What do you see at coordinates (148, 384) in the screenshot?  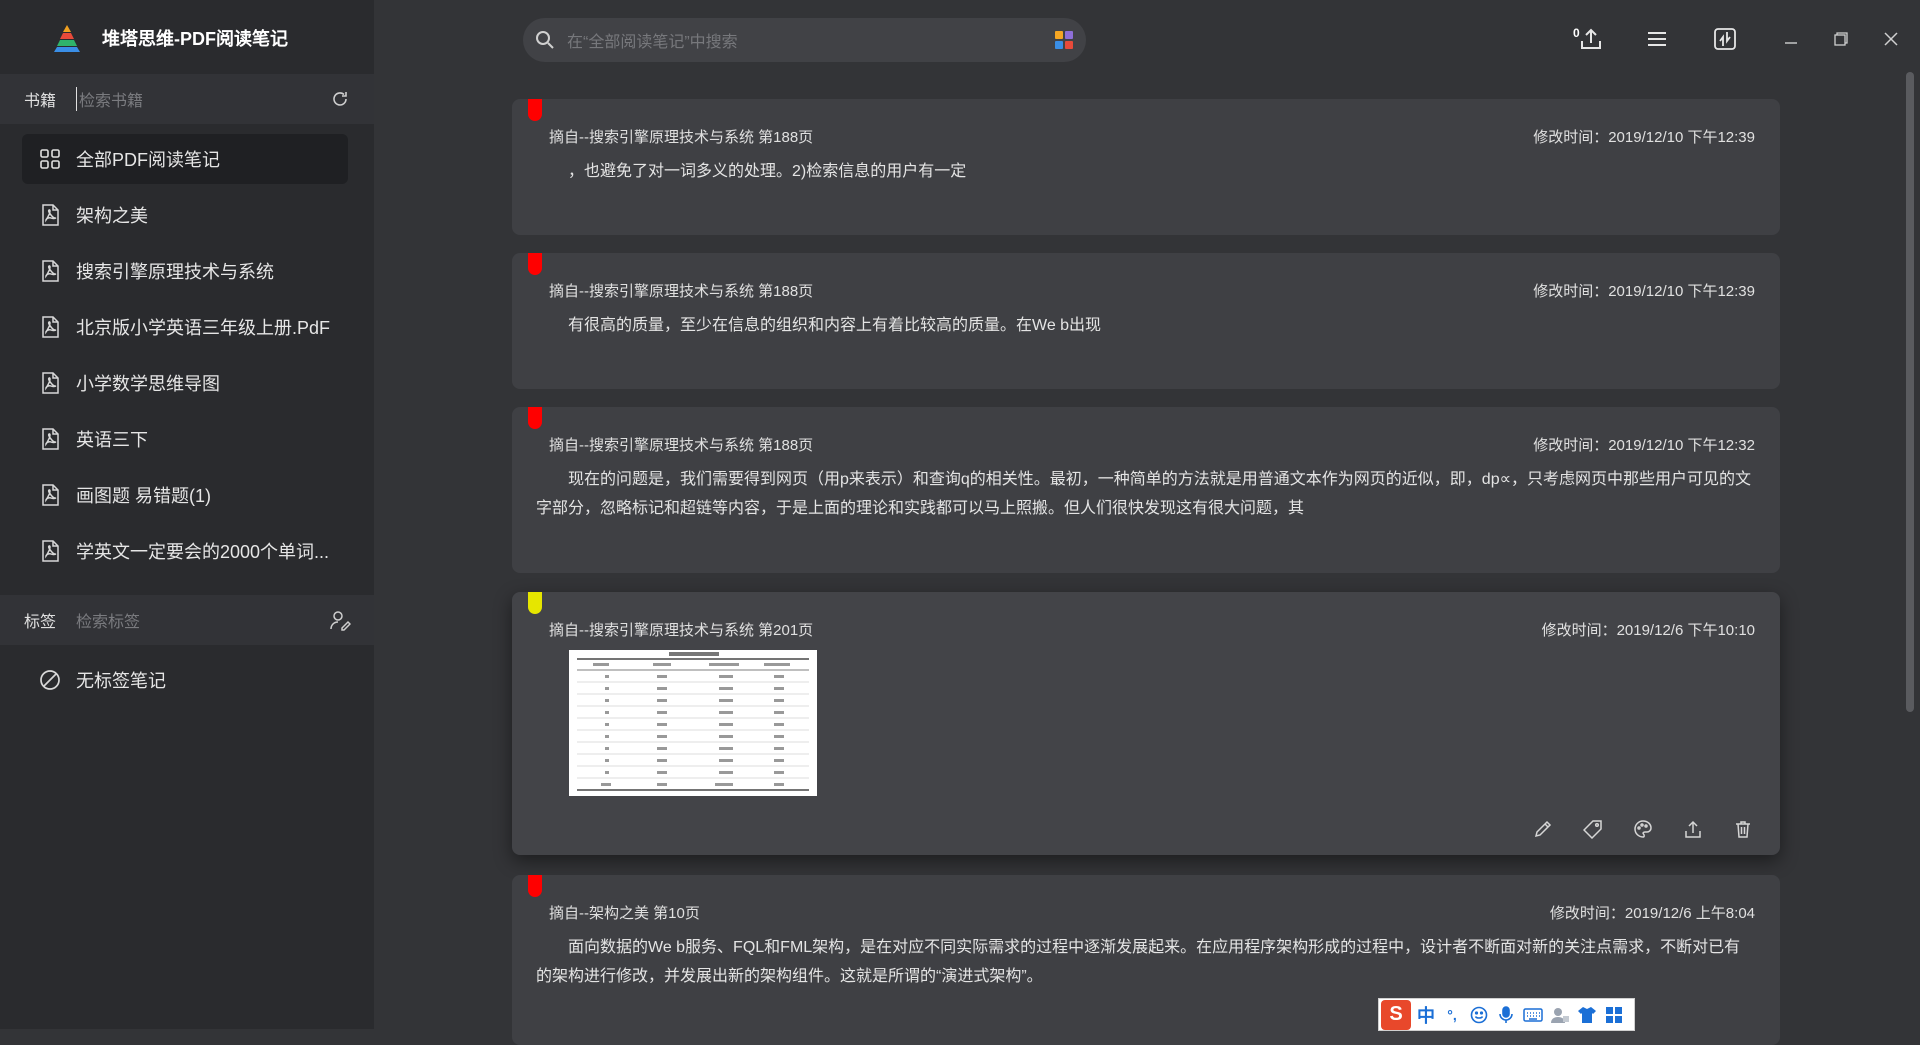 I see `sidebar-item-label: 小学数学思维导图` at bounding box center [148, 384].